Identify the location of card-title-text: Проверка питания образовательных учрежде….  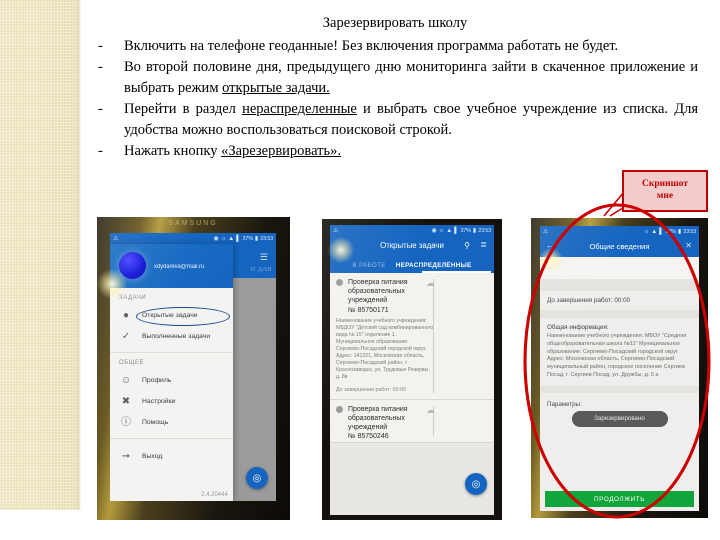
(378, 292).